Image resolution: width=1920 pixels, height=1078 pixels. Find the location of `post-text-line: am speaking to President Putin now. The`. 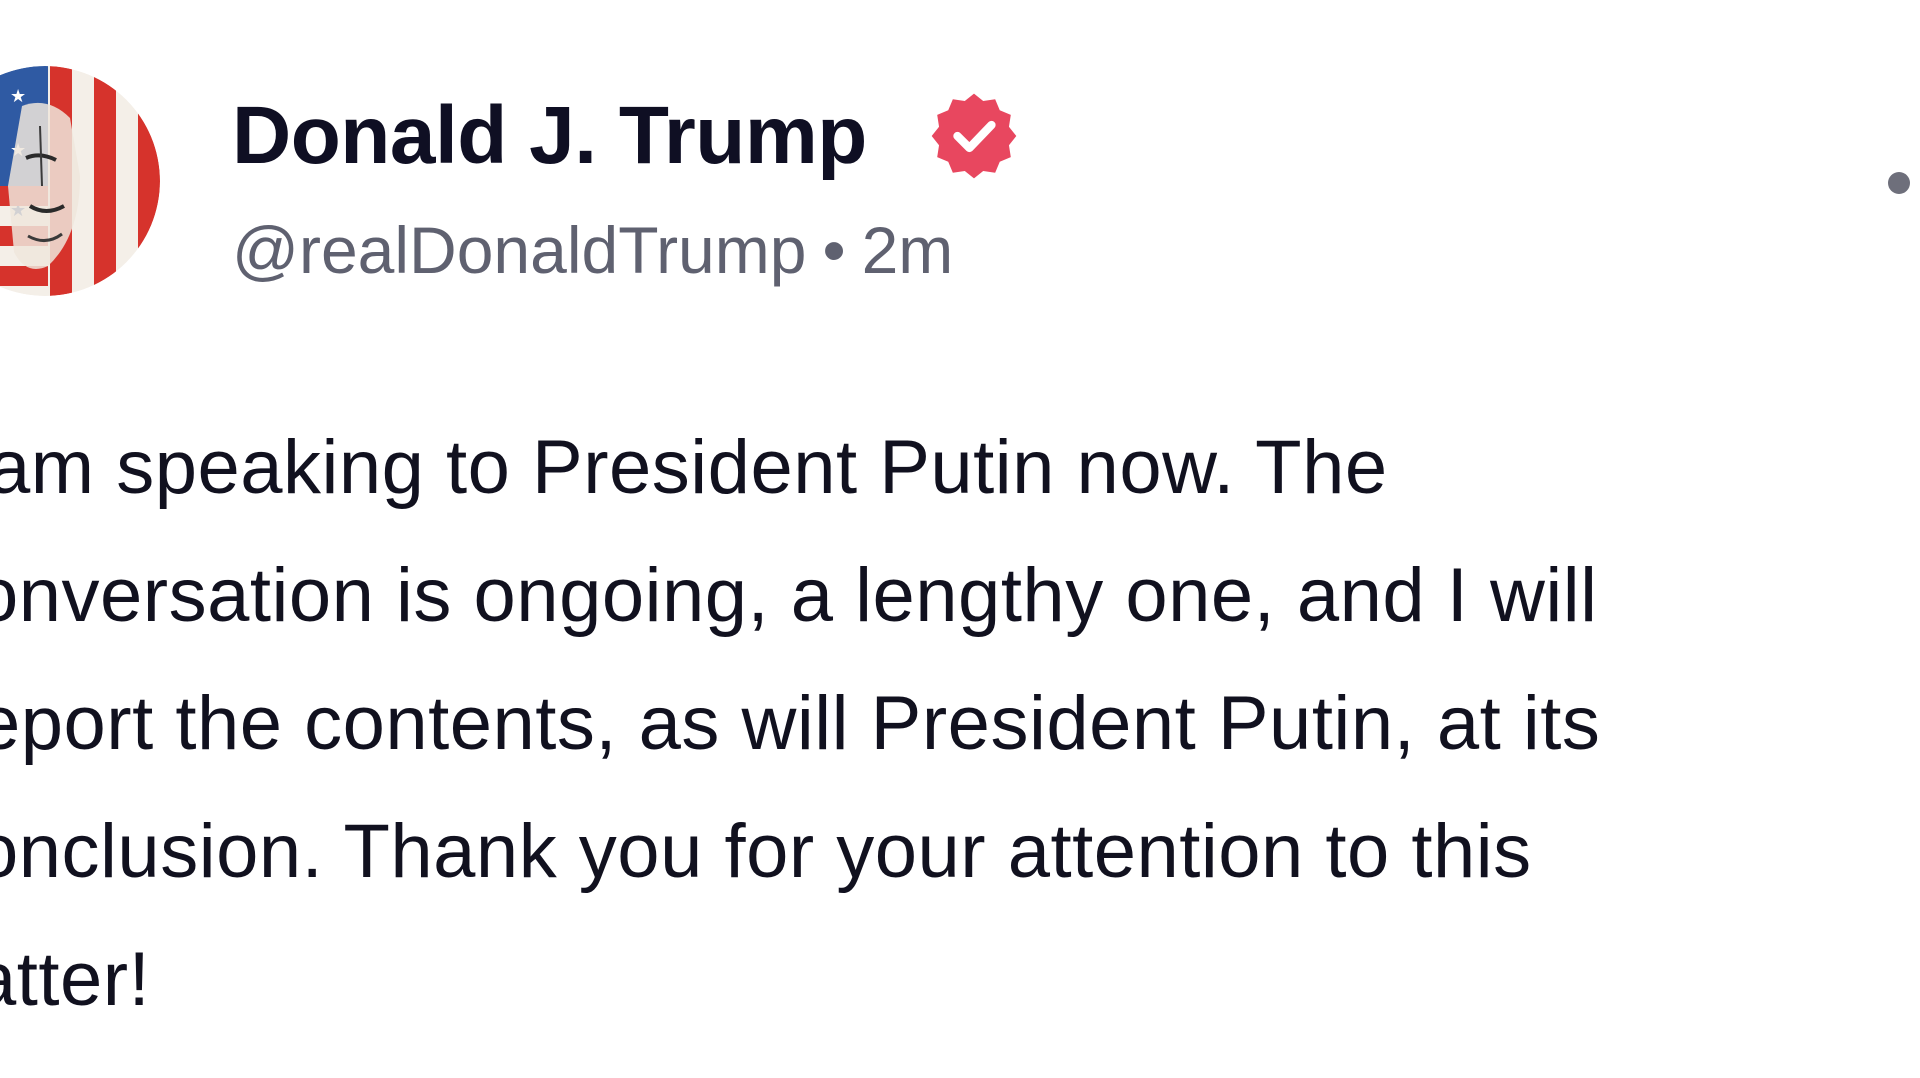

post-text-line: am speaking to President Putin now. The is located at coordinates (694, 467).